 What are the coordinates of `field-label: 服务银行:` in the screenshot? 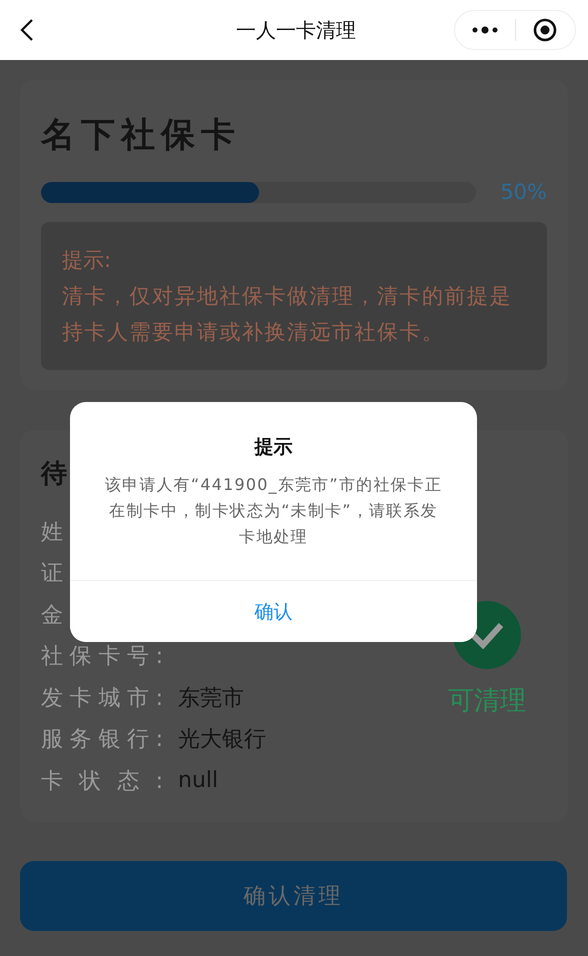 It's located at (102, 740).